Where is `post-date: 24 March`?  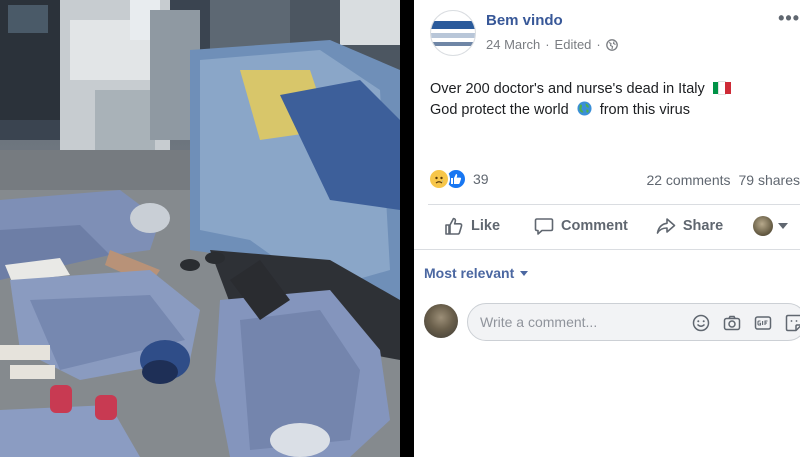 post-date: 24 March is located at coordinates (513, 44).